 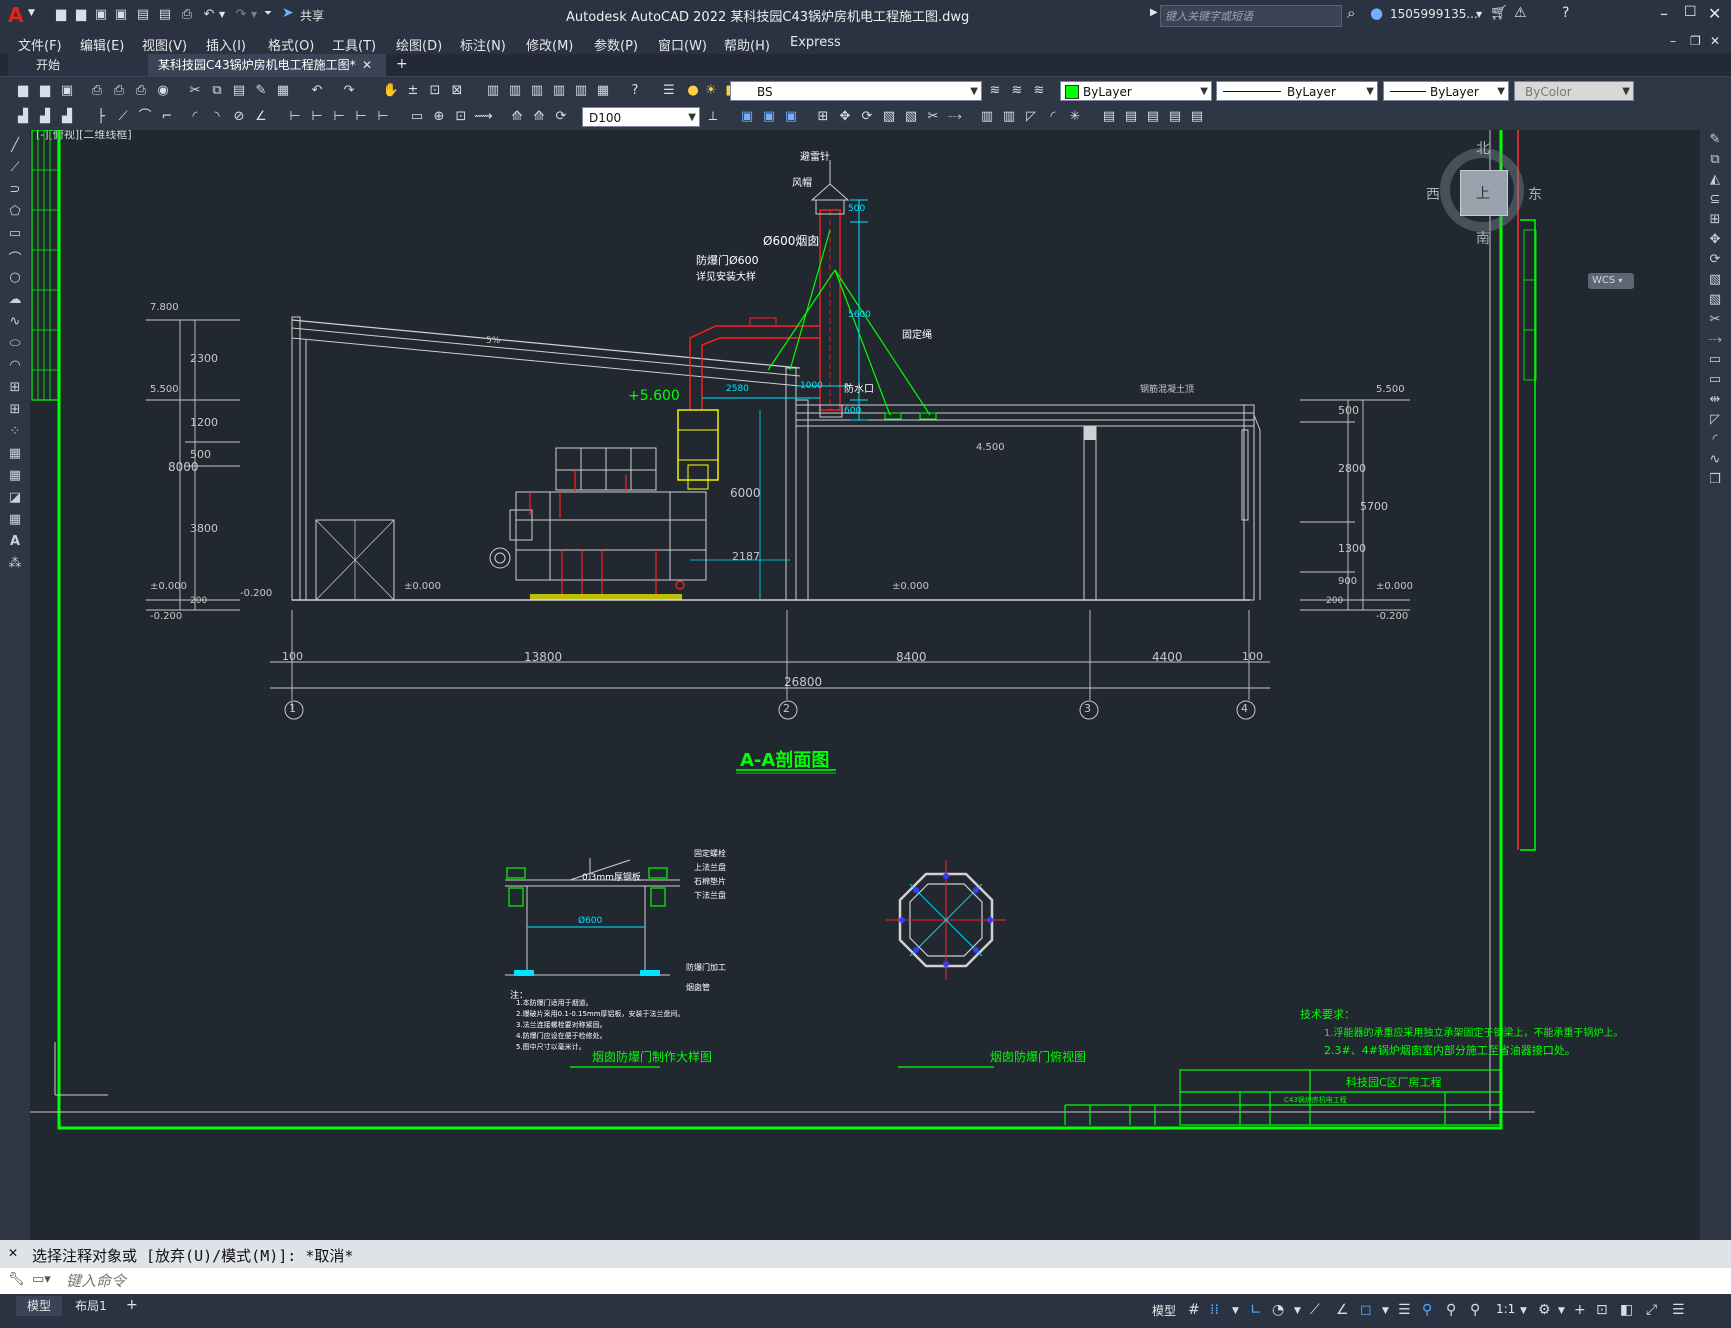 I want to click on gradient-icon: ▤, so click(x=1197, y=117).